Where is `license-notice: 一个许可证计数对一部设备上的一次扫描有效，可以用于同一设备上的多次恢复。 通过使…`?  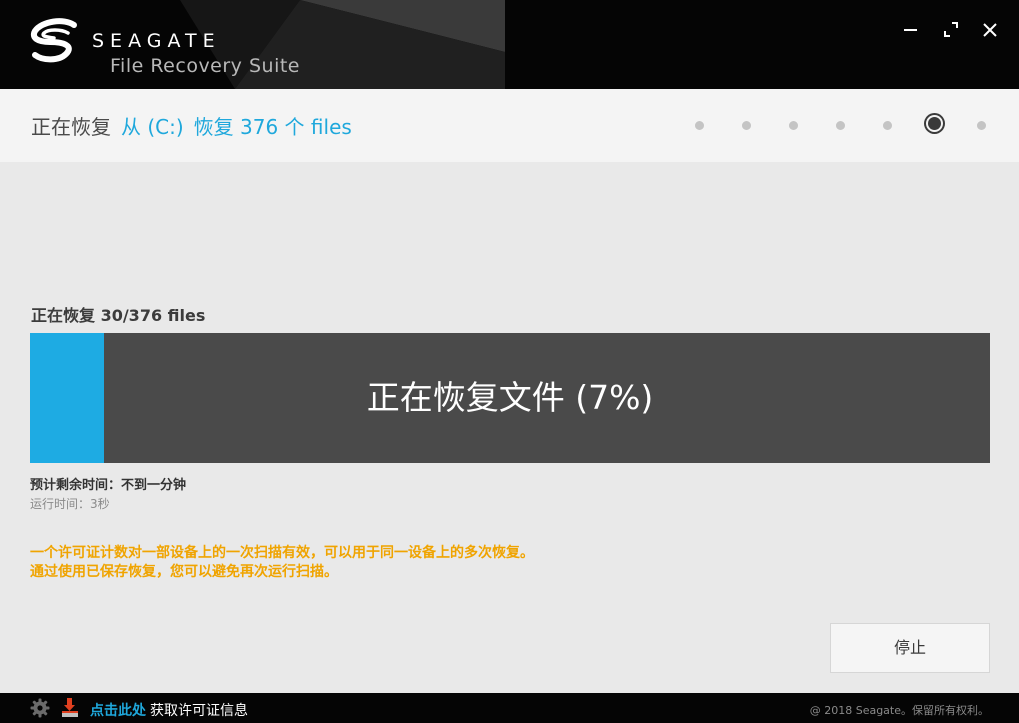
license-notice: 一个许可证计数对一部设备上的一次扫描有效，可以用于同一设备上的多次恢复。 通过使… is located at coordinates (282, 563).